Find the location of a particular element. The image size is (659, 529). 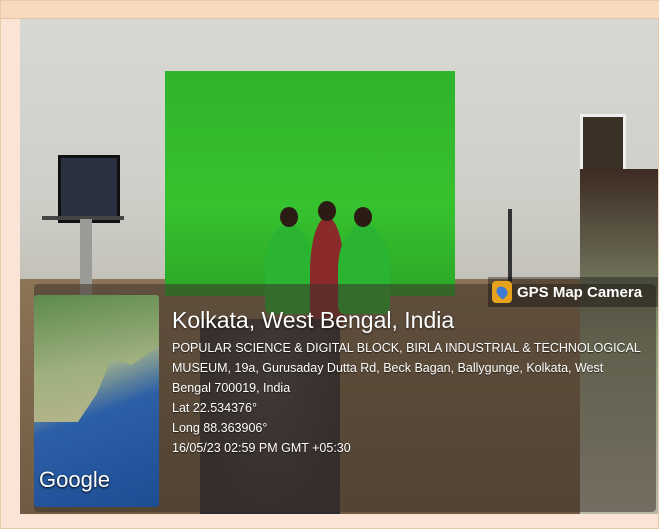

person-right-head is located at coordinates (363, 217).